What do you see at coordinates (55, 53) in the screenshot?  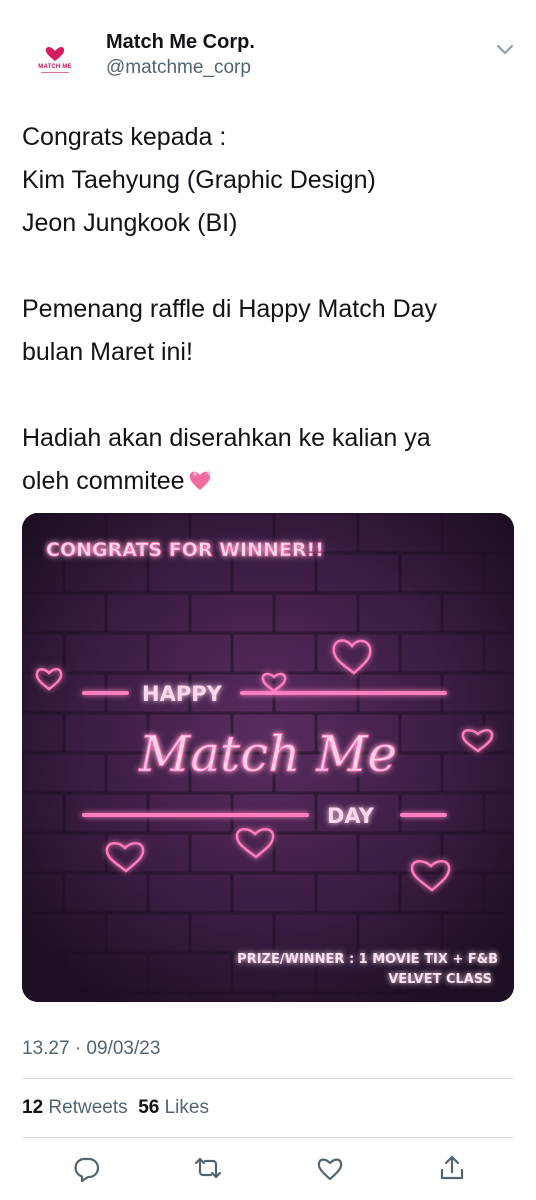 I see `butterfly-logo-icon` at bounding box center [55, 53].